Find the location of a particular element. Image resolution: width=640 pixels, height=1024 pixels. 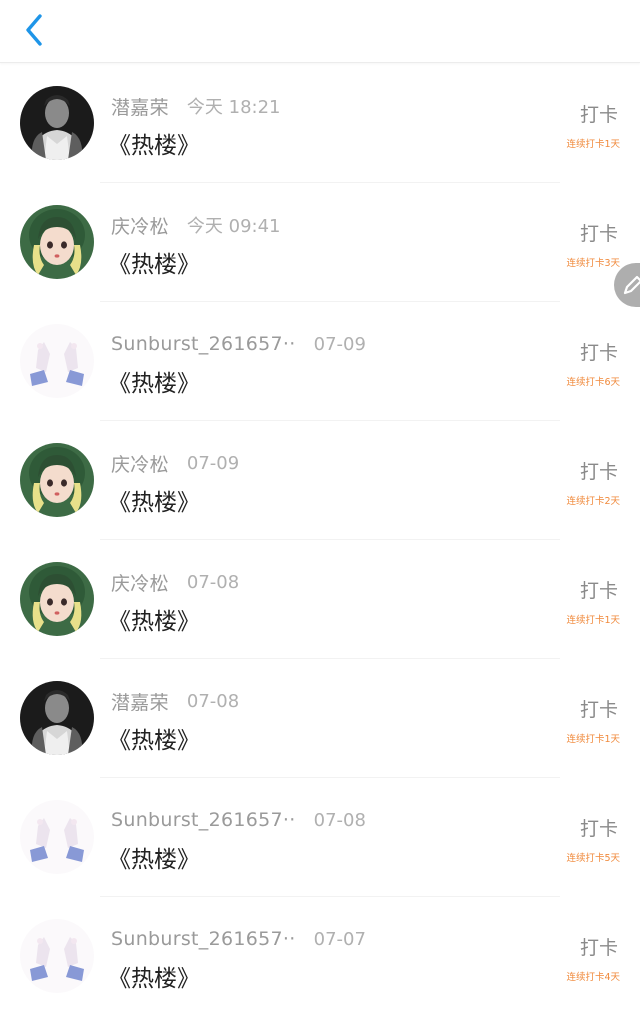

pencil-icon is located at coordinates (631, 285).